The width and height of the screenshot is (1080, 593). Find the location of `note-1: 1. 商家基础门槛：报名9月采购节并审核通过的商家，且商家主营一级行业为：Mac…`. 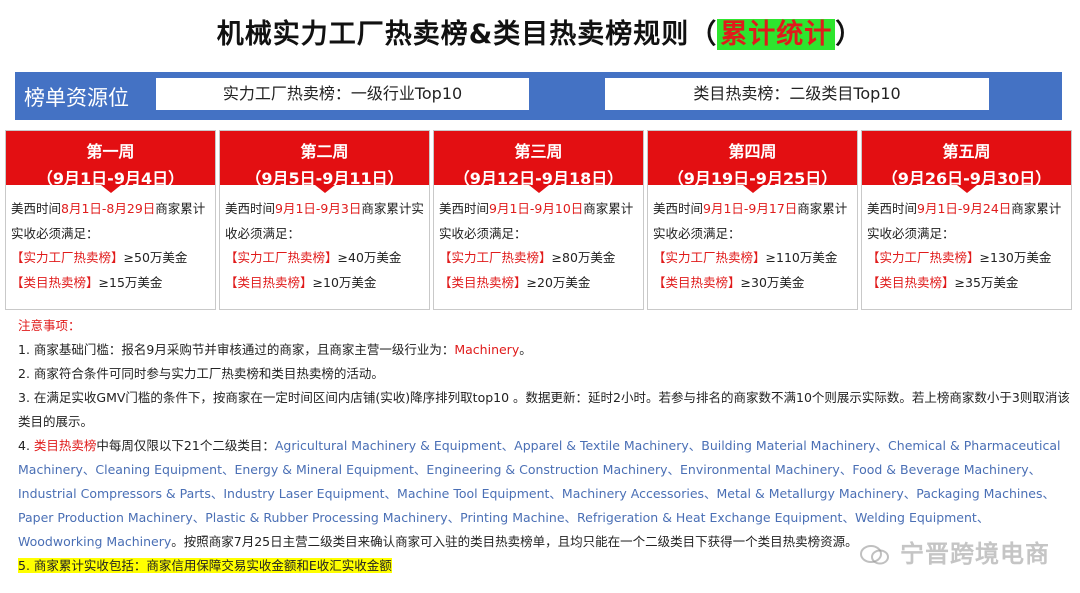

note-1: 1. 商家基础门槛：报名9月采购节并审核通过的商家，且商家主营一级行业为：Mac… is located at coordinates (275, 349).